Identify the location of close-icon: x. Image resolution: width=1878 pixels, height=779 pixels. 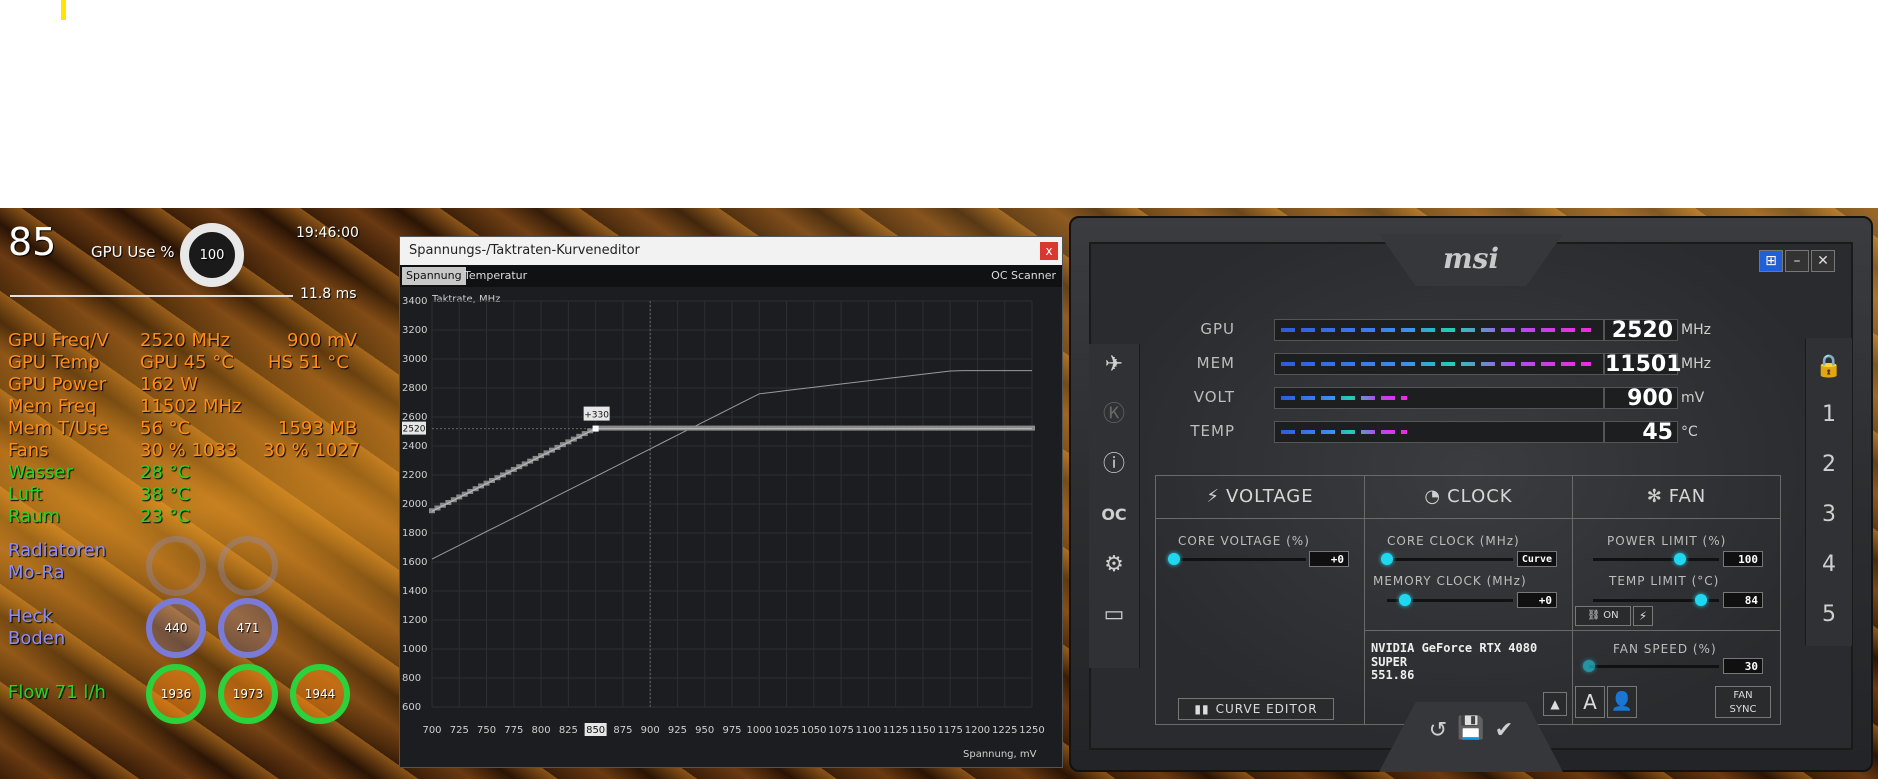
(1049, 251).